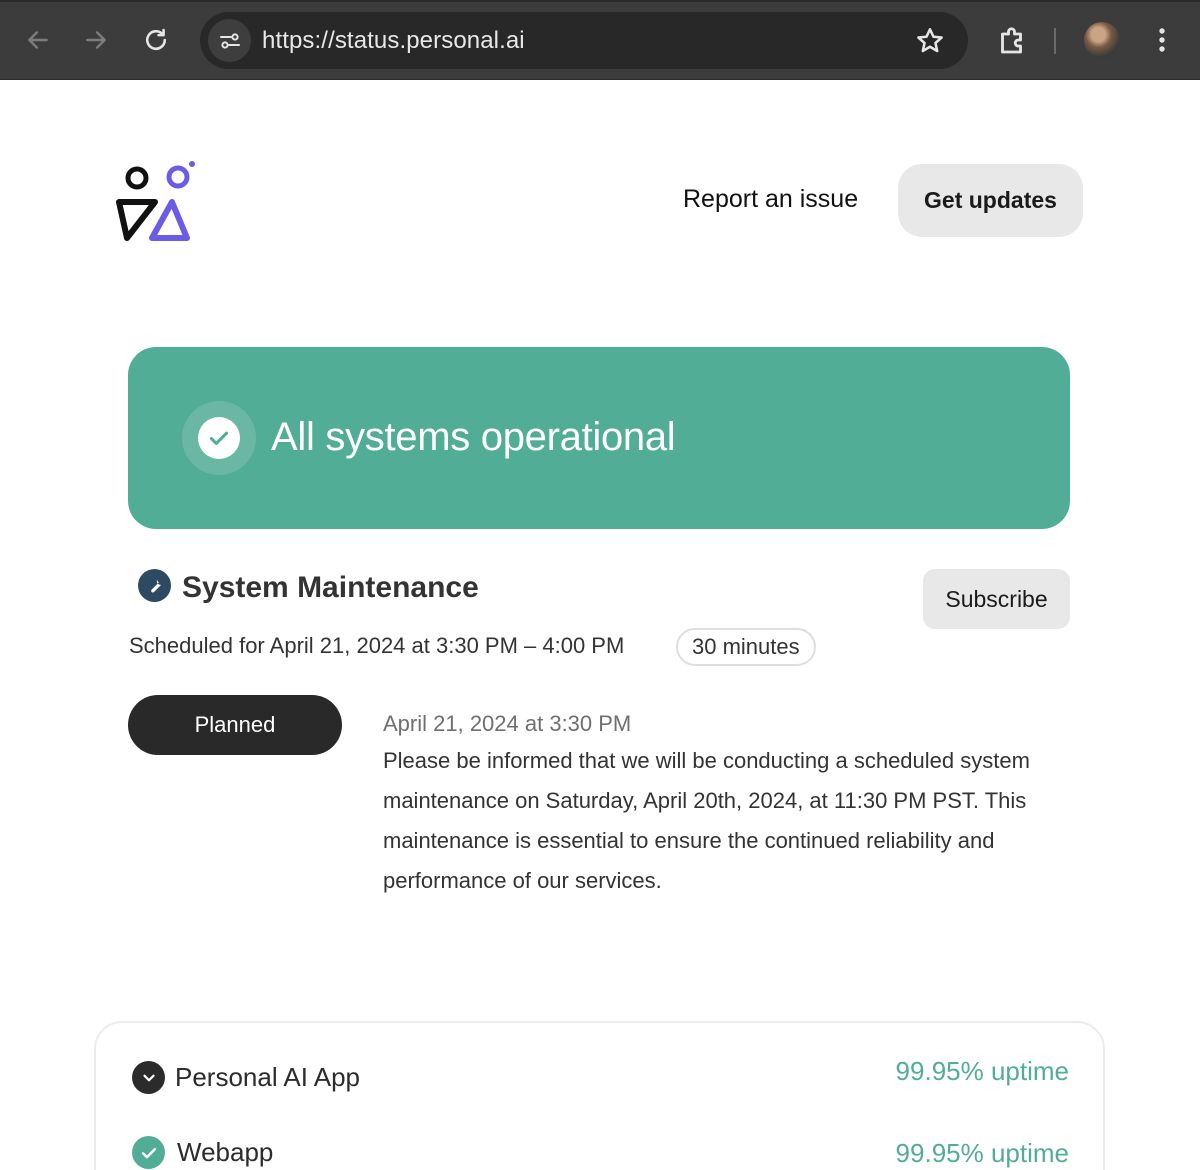 Image resolution: width=1200 pixels, height=1170 pixels. What do you see at coordinates (330, 588) in the screenshot?
I see `maintenance-title: System Maintenance` at bounding box center [330, 588].